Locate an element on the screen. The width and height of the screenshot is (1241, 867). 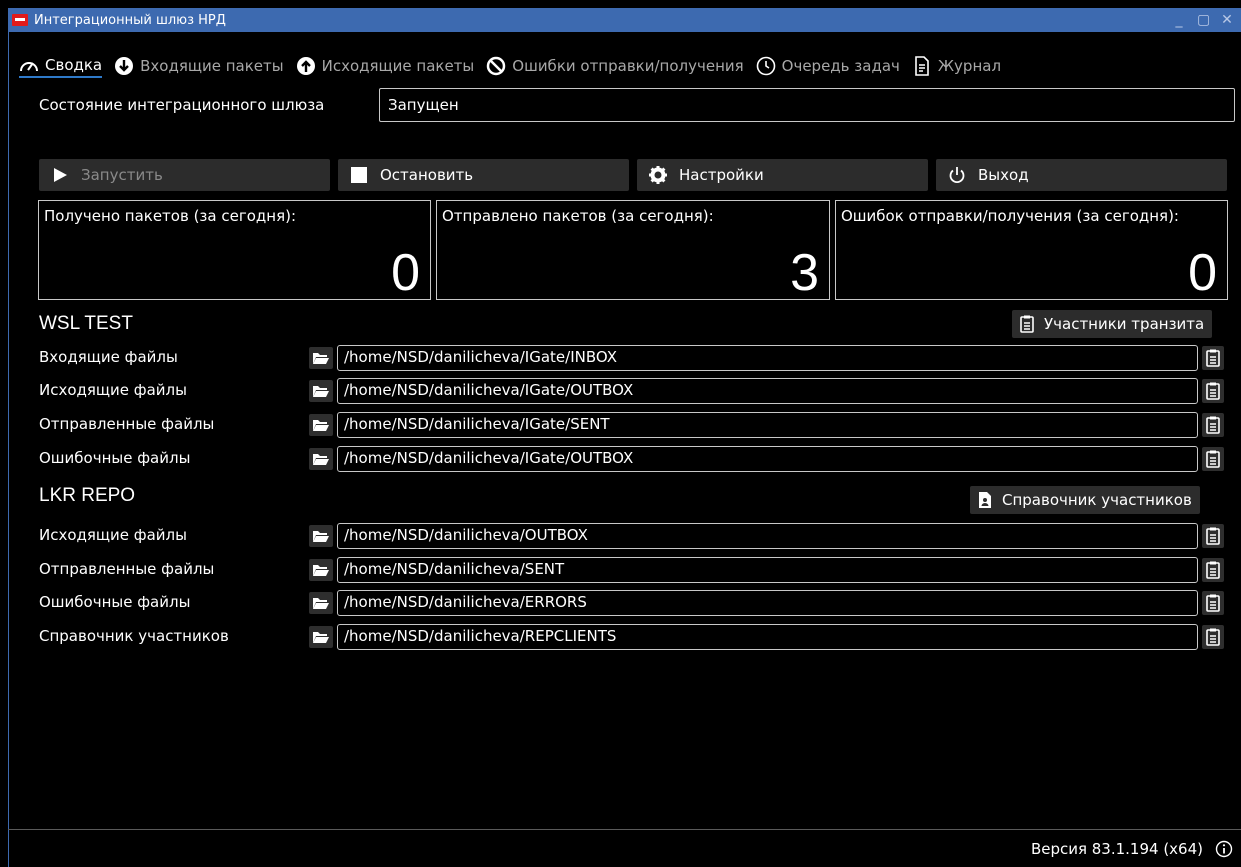
tab-label: Очередь задач is located at coordinates (840, 66).